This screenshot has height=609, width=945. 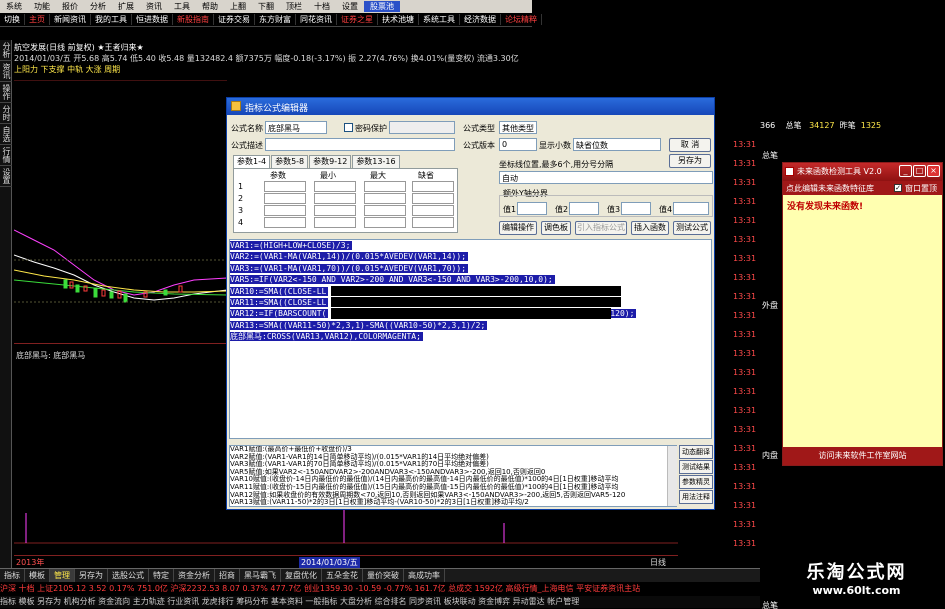 I want to click on left-tab: 自选, so click(x=6, y=134).